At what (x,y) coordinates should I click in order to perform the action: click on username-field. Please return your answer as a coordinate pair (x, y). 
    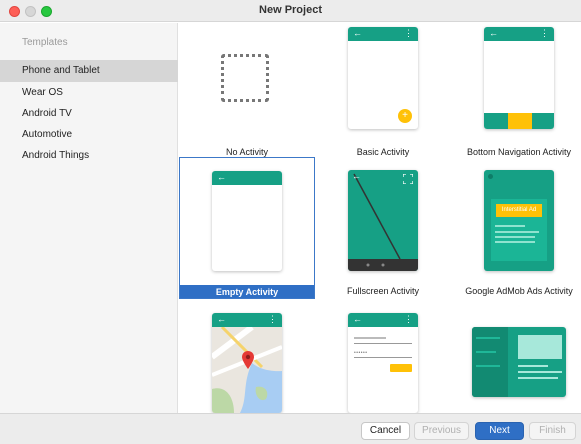
    Looking at the image, I should click on (383, 343).